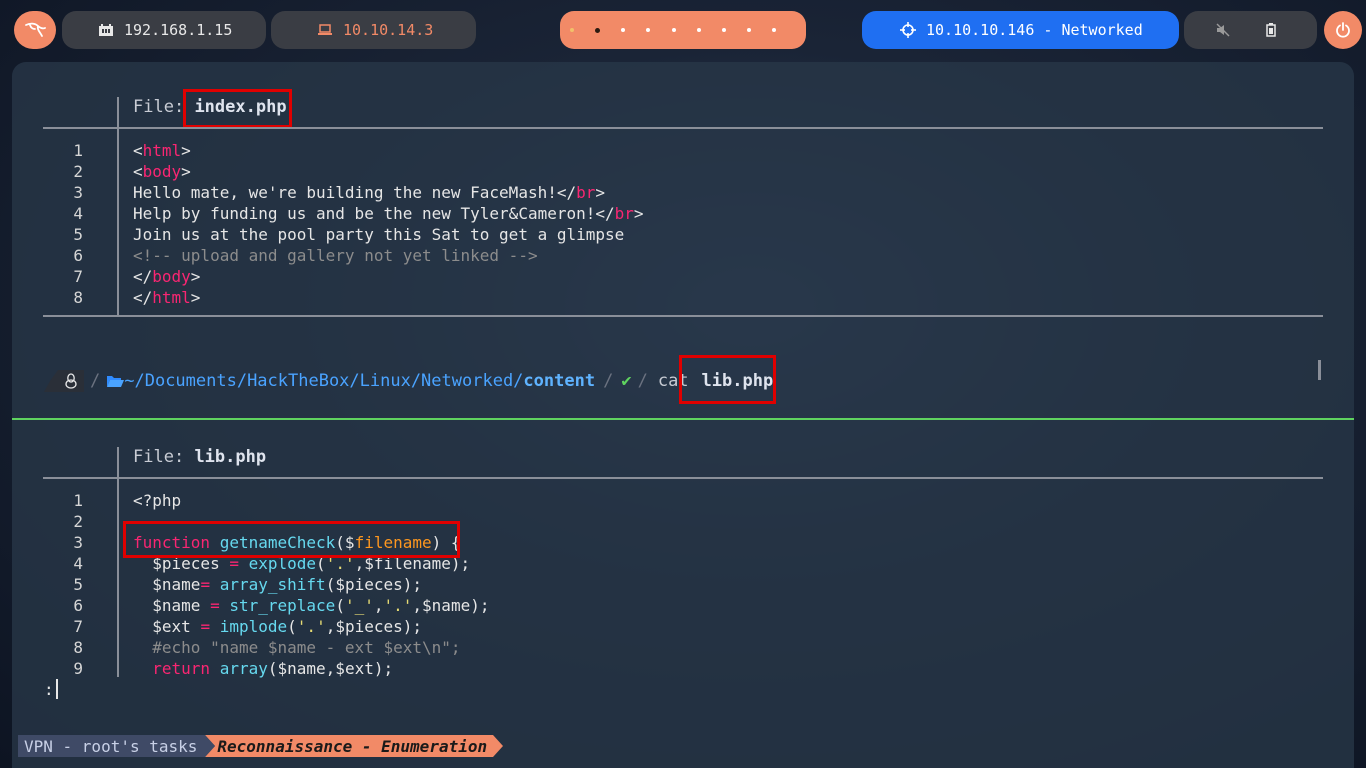 The height and width of the screenshot is (768, 1366). Describe the element at coordinates (325, 29) in the screenshot. I see `laptop-icon` at that location.